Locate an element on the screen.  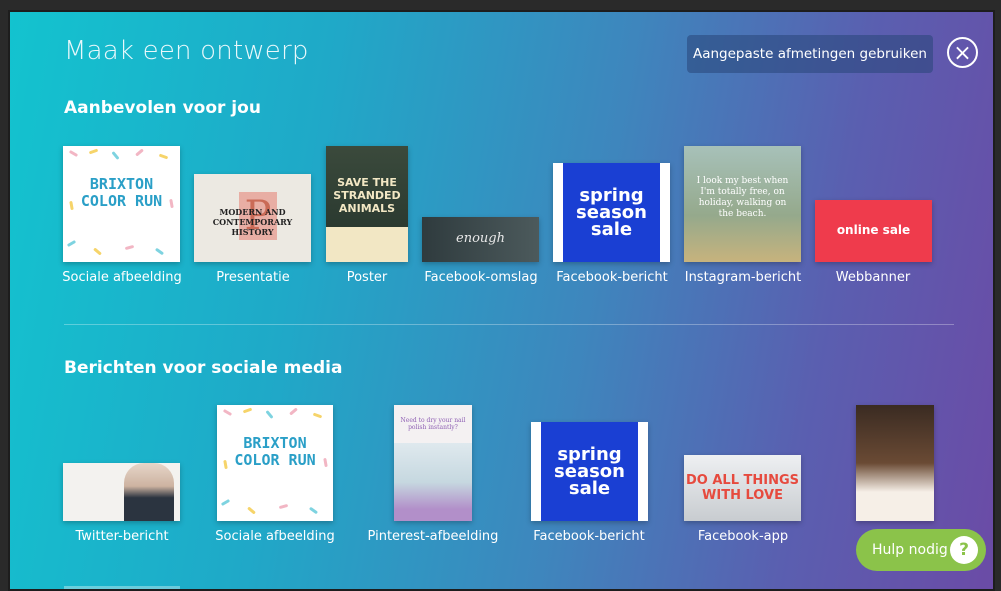
thumbnail-poster: SAVE THE STRANDED ANIMALS is located at coordinates (367, 204).